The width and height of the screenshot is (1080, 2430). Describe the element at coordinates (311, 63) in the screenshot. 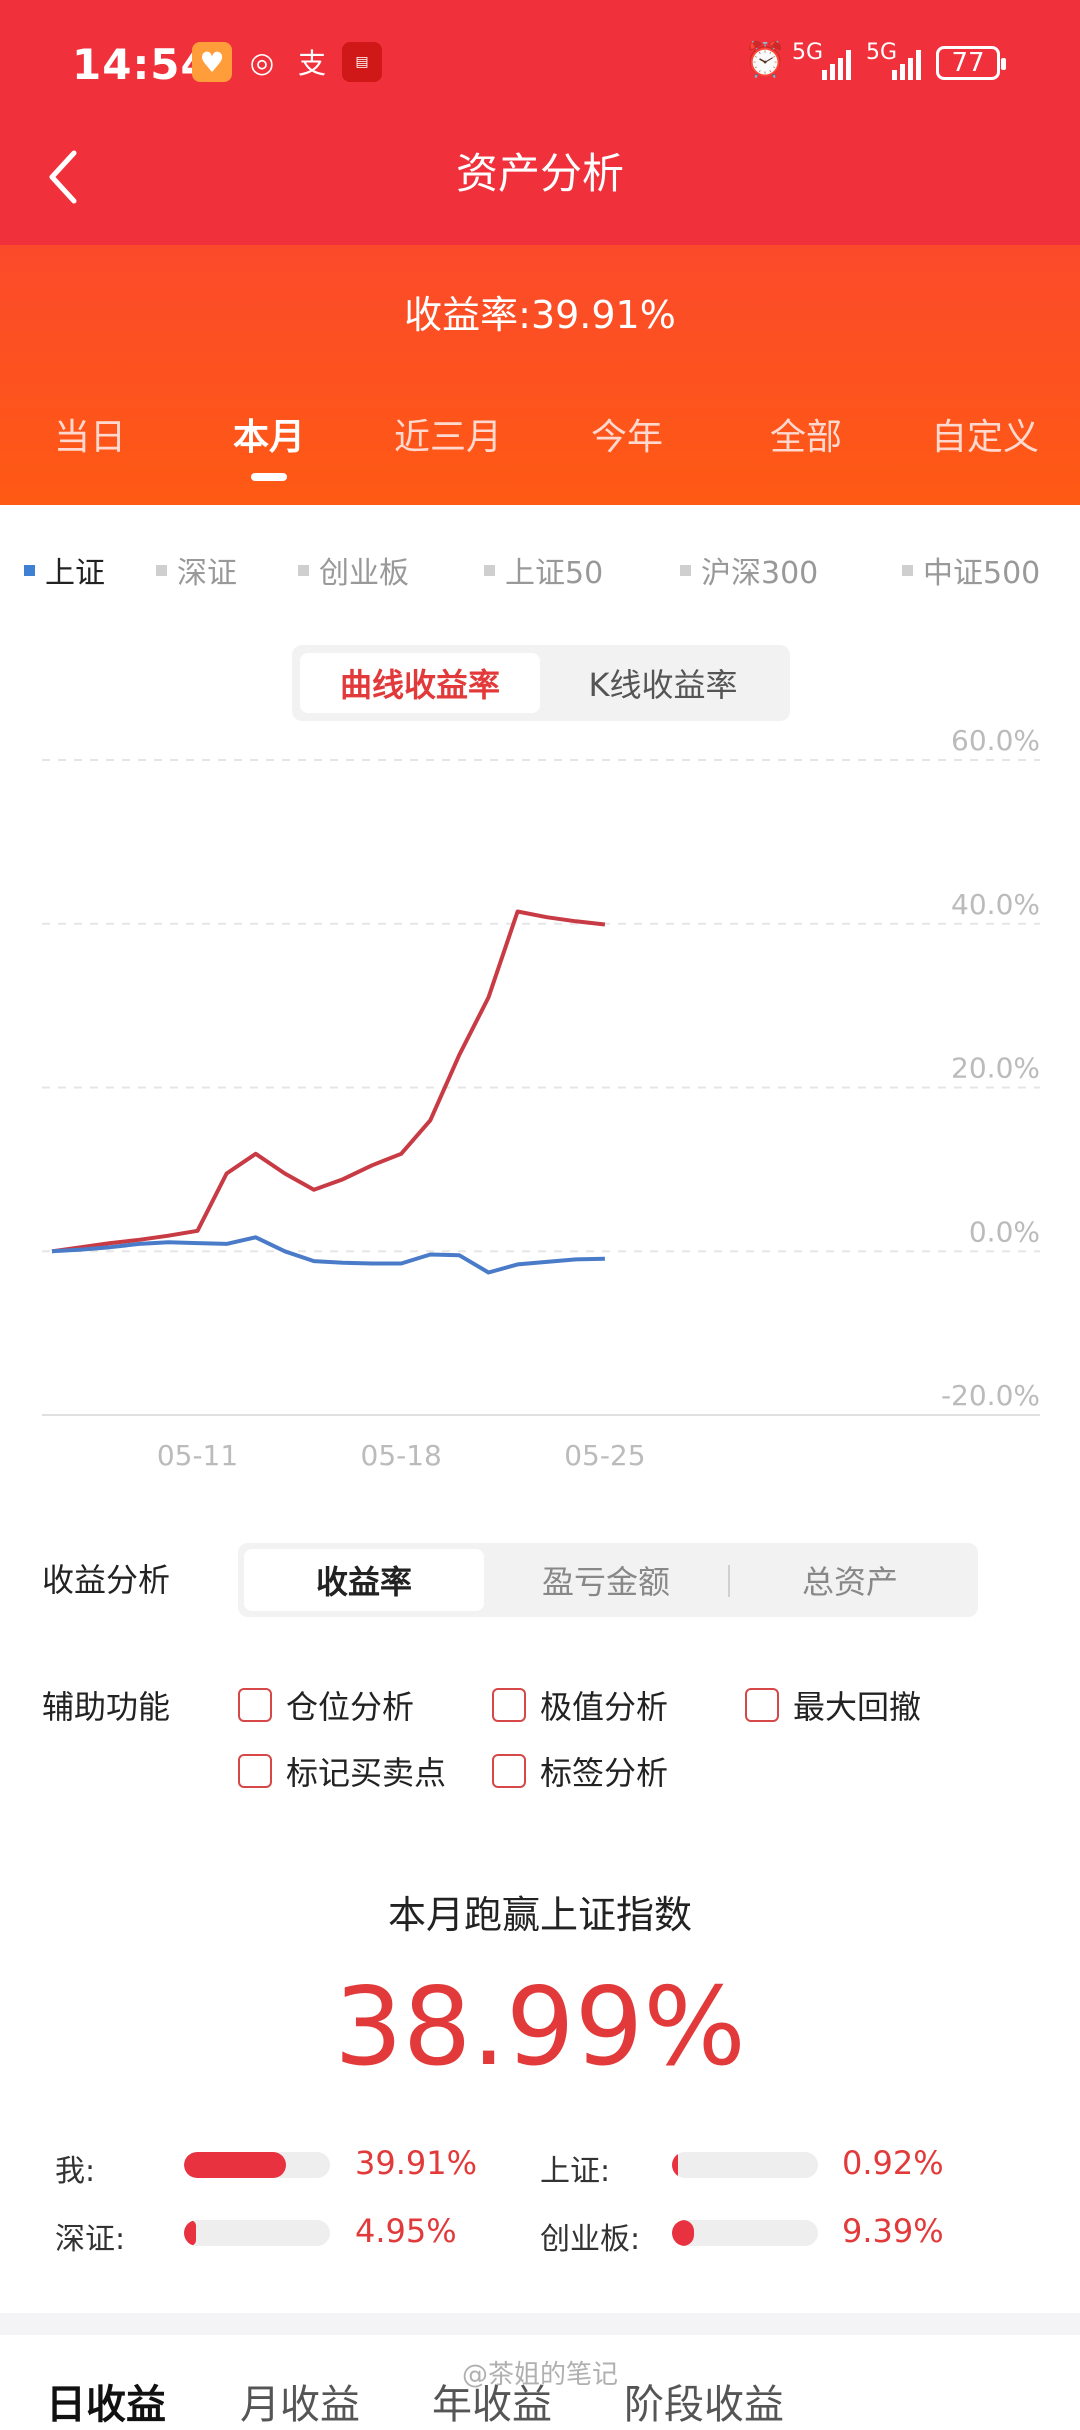

I see `alipay-icon: 支` at that location.